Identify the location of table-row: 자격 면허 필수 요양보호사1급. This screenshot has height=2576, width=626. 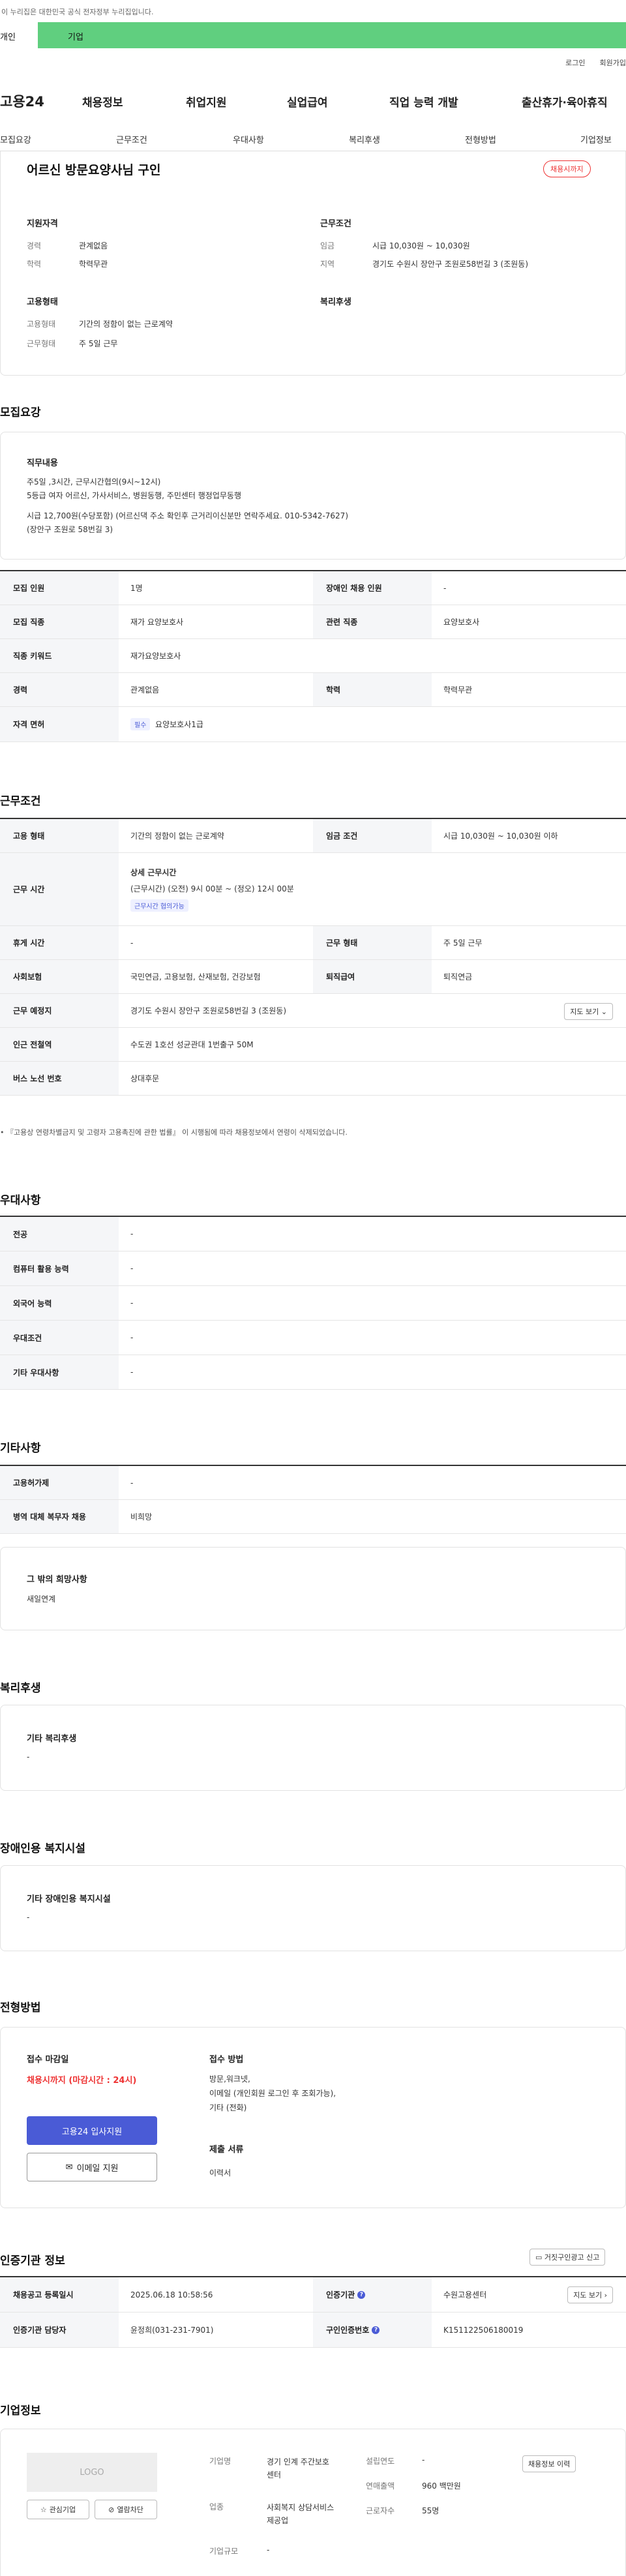
(313, 724).